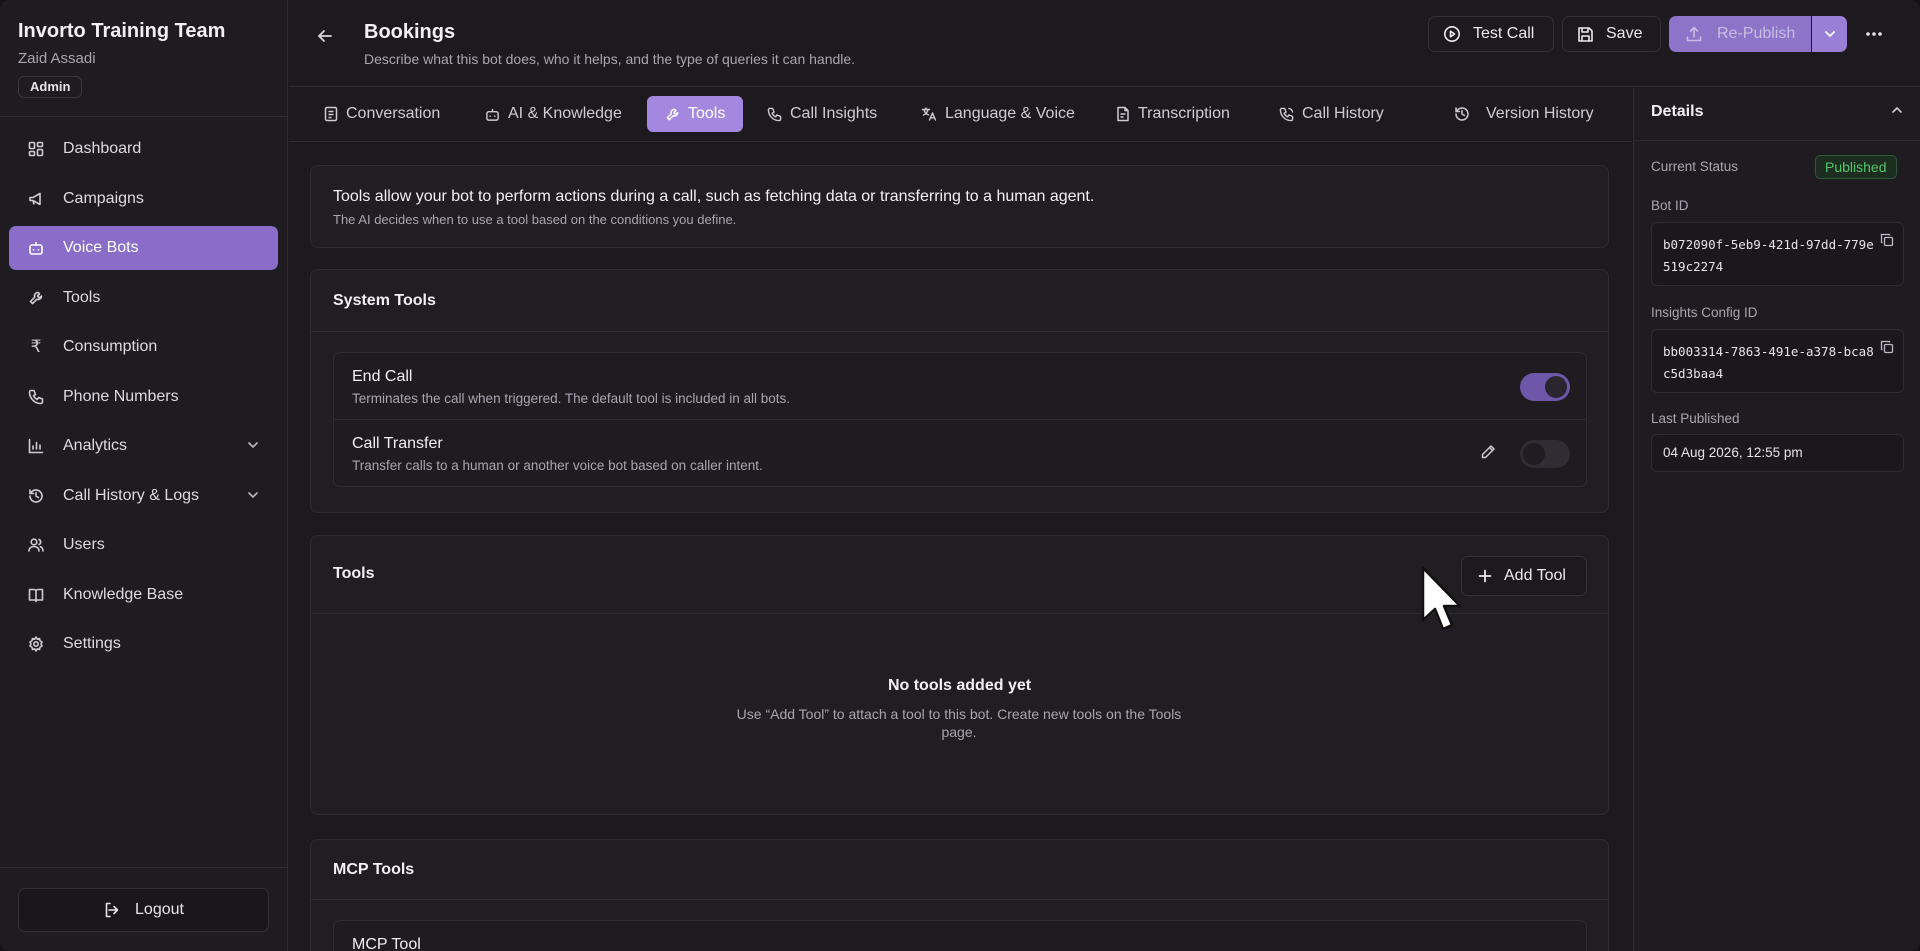  What do you see at coordinates (84, 544) in the screenshot?
I see `sidebar-item-label: Users` at bounding box center [84, 544].